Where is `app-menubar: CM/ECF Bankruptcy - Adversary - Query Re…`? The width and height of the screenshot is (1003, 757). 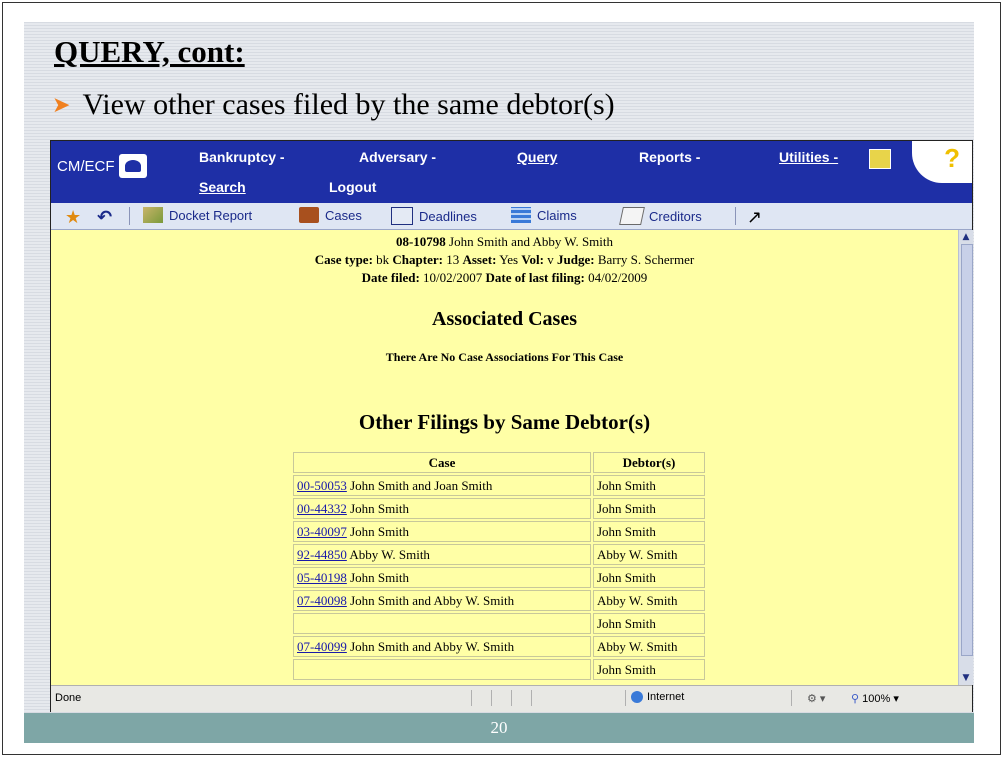 app-menubar: CM/ECF Bankruptcy - Adversary - Query Re… is located at coordinates (511, 172).